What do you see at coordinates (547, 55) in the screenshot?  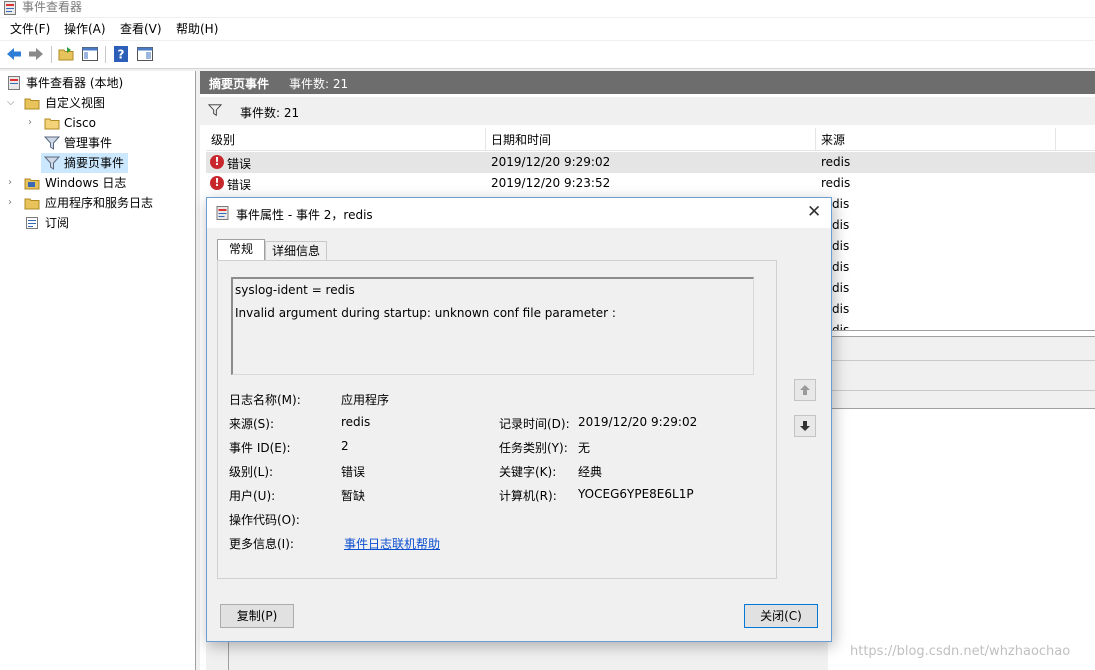 I see `toolbar: ?` at bounding box center [547, 55].